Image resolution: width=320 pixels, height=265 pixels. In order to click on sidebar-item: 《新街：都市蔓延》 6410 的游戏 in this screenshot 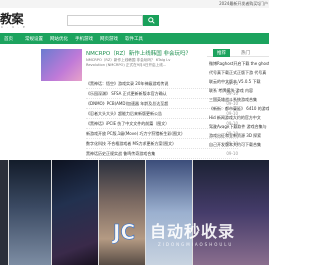, I will do `click(239, 109)`.